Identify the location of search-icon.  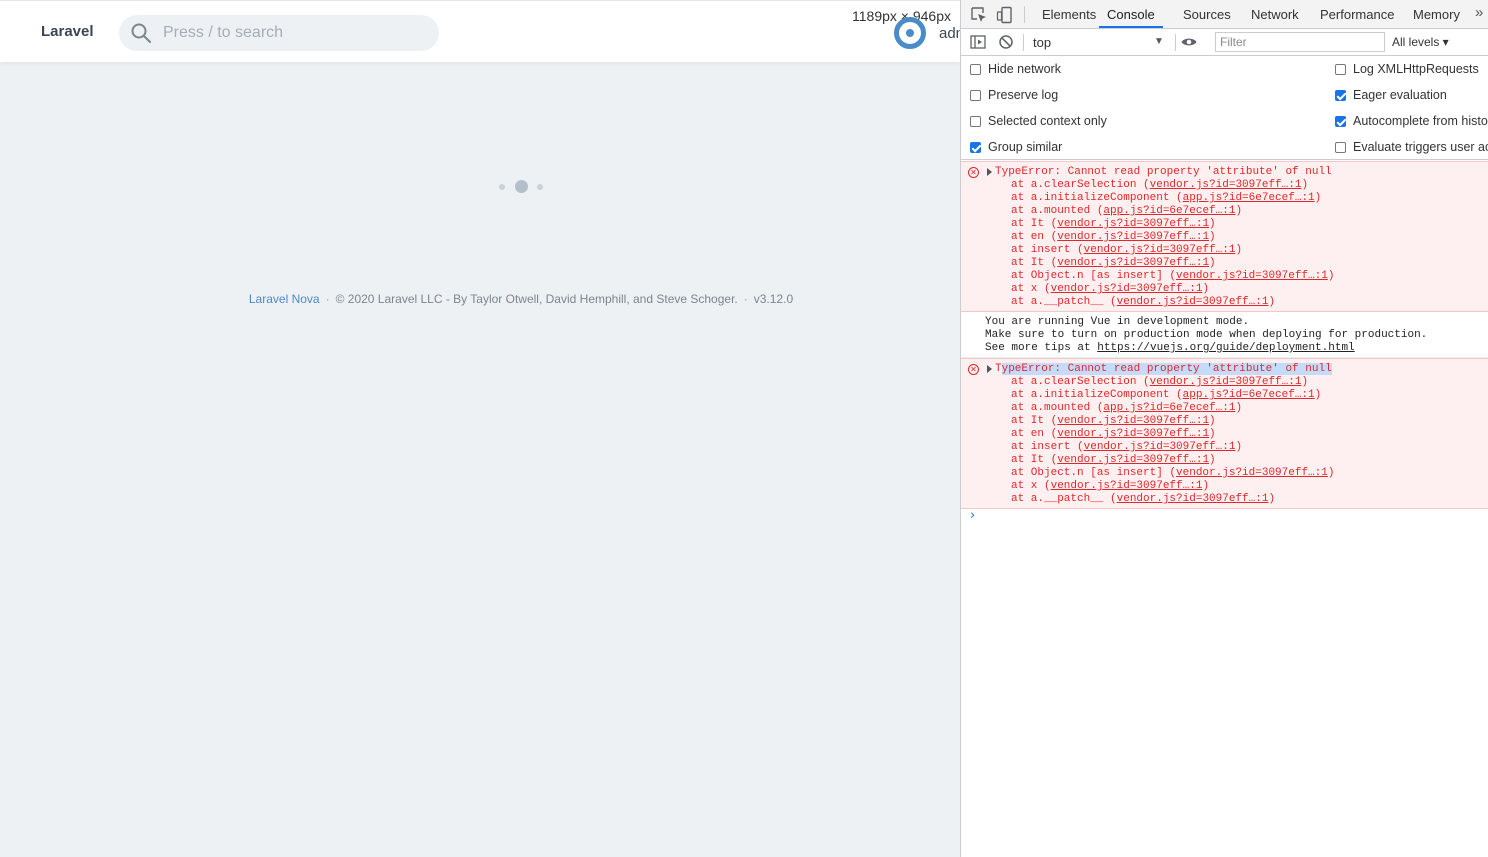
(141, 33).